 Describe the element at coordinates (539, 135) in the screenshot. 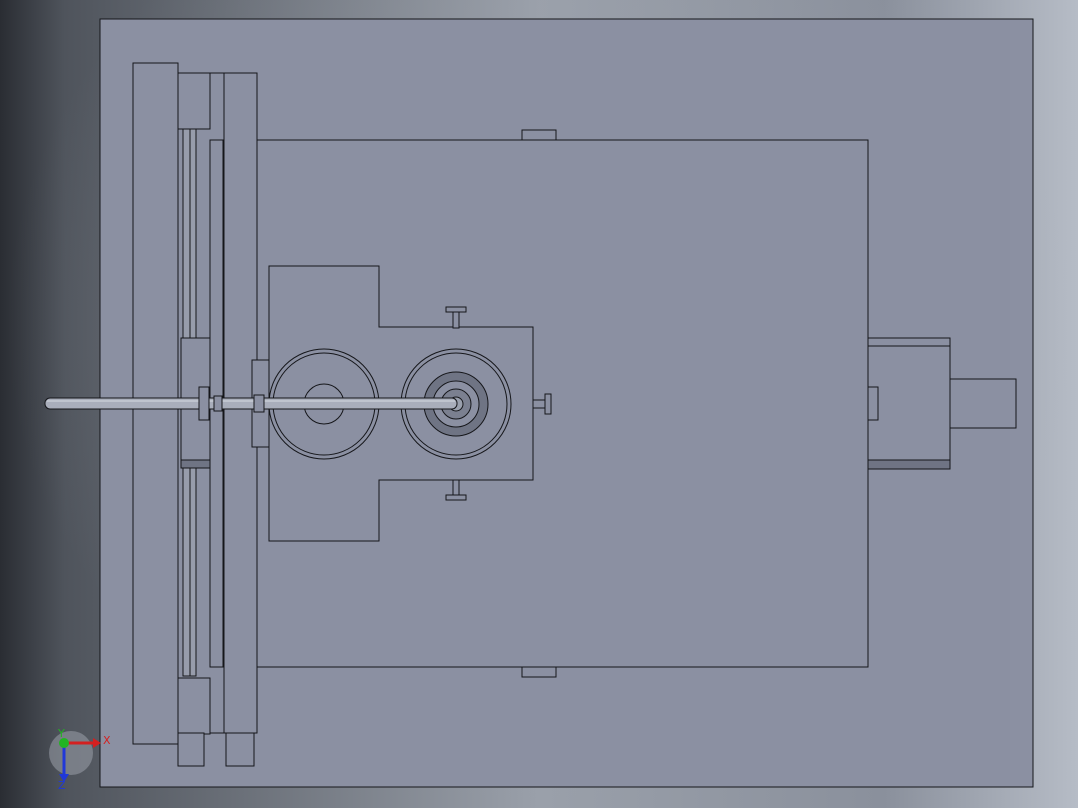

I see `carriage-top-stop` at that location.